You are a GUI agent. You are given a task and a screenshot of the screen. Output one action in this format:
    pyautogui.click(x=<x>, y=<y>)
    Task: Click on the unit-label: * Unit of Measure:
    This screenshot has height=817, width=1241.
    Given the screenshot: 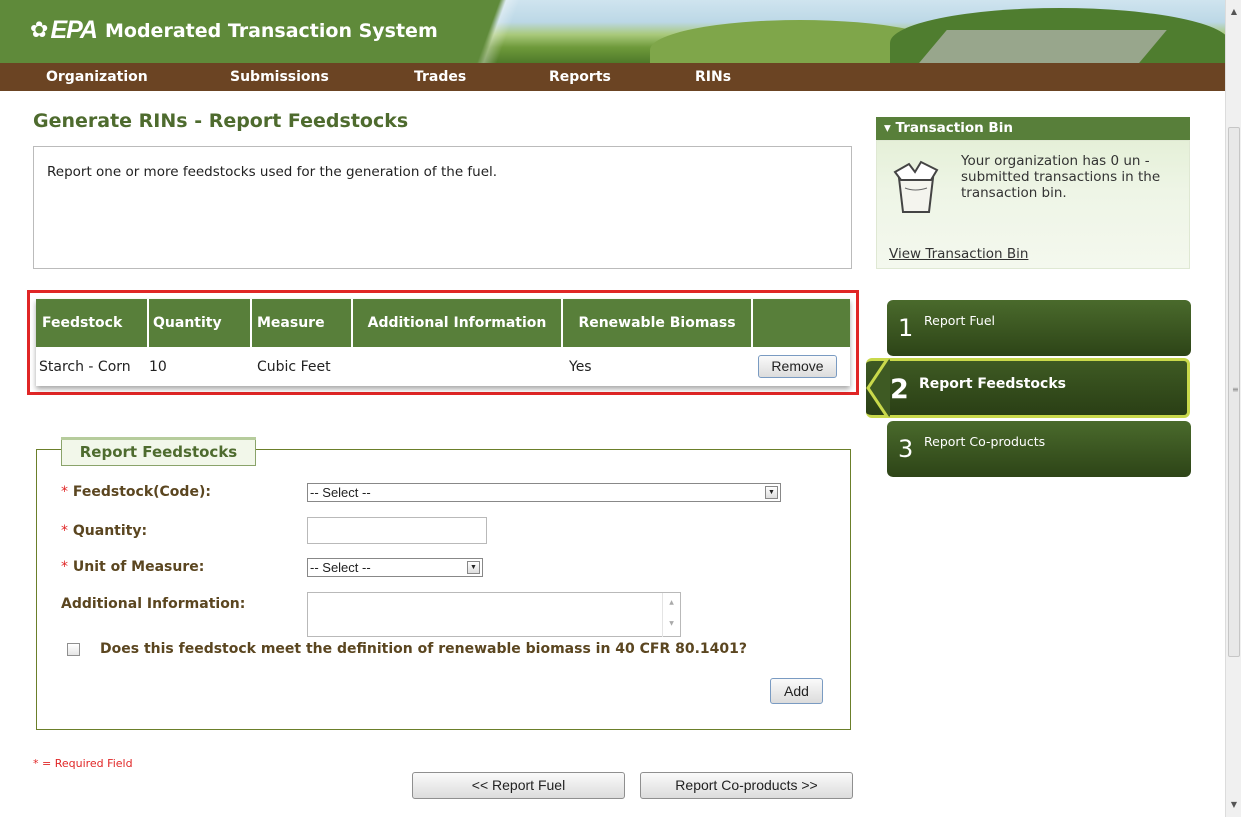 What is the action you would take?
    pyautogui.click(x=133, y=567)
    